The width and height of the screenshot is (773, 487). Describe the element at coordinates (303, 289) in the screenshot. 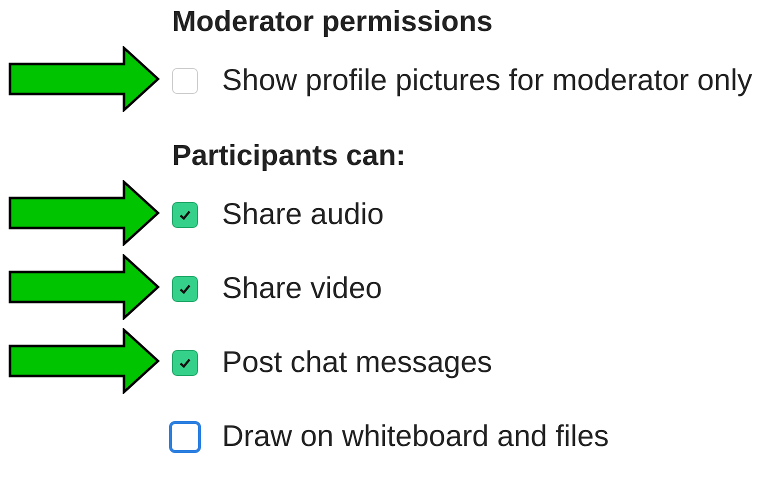

I see `checkbox-label: Share video` at that location.